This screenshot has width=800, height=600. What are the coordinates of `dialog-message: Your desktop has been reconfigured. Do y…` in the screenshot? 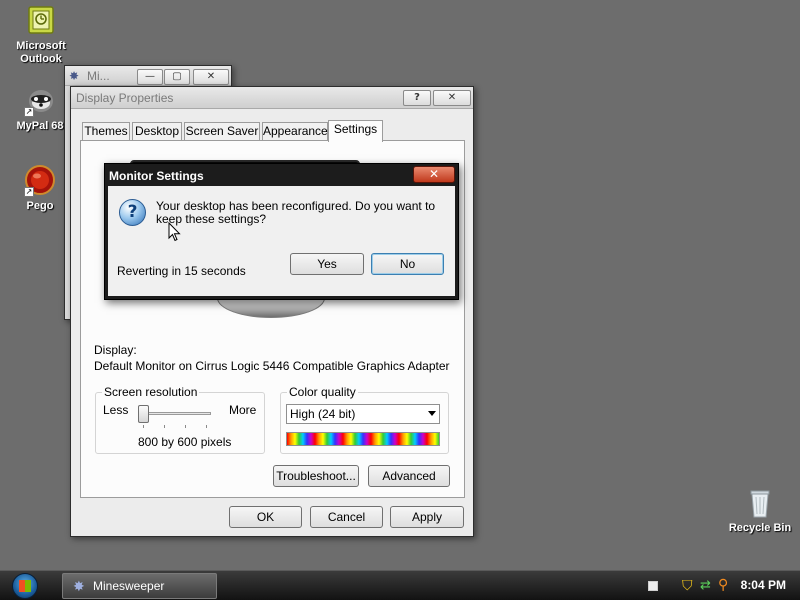 It's located at (296, 212).